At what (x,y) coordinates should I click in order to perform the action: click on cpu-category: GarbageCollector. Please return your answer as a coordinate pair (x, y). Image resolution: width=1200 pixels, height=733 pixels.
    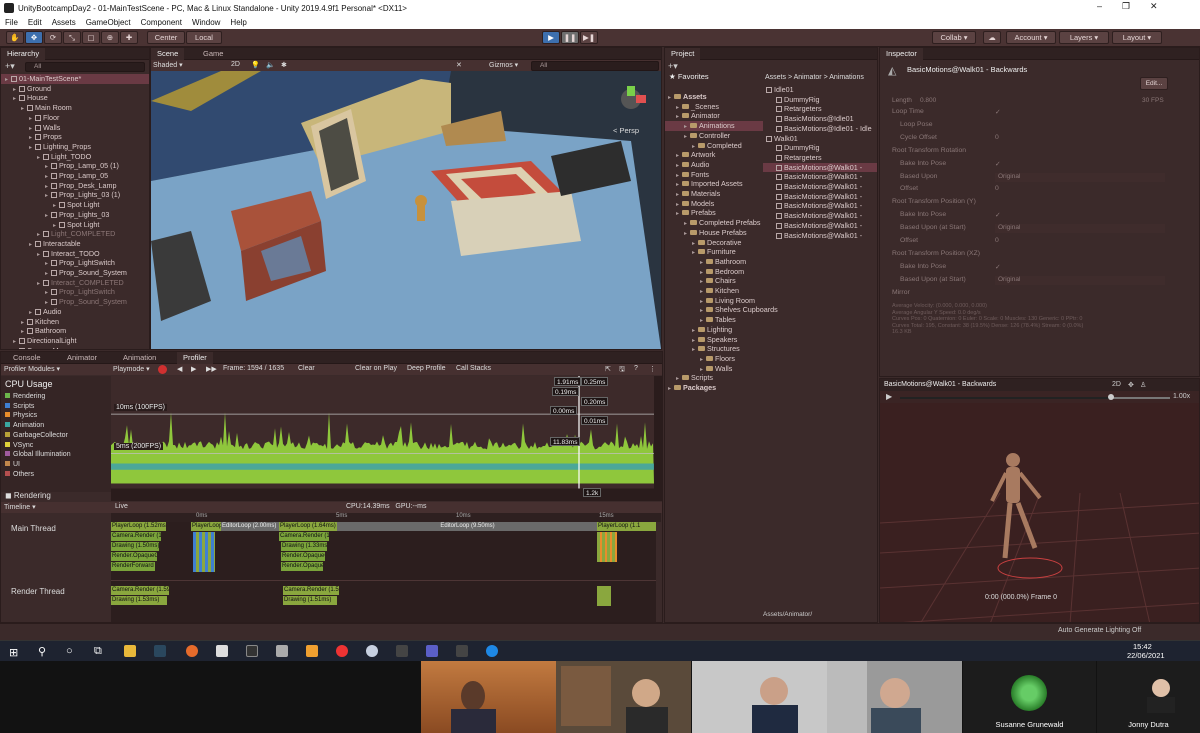
    Looking at the image, I should click on (36, 435).